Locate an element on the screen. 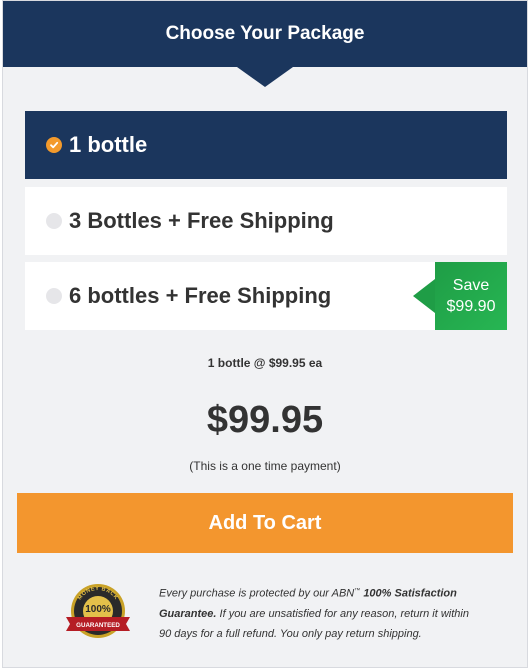  option-label: 1 bottle is located at coordinates (108, 144).